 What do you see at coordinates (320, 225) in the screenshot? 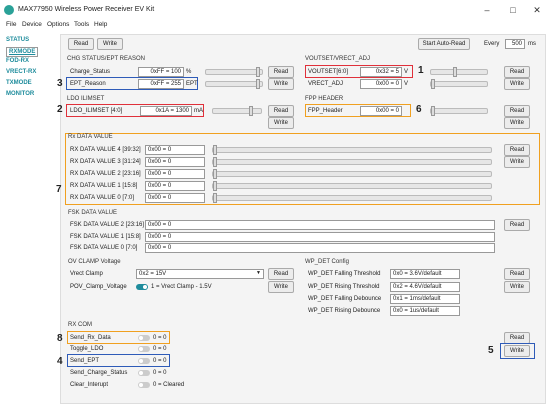
I see `fsk-value-2: 0x00 = 0` at bounding box center [320, 225].